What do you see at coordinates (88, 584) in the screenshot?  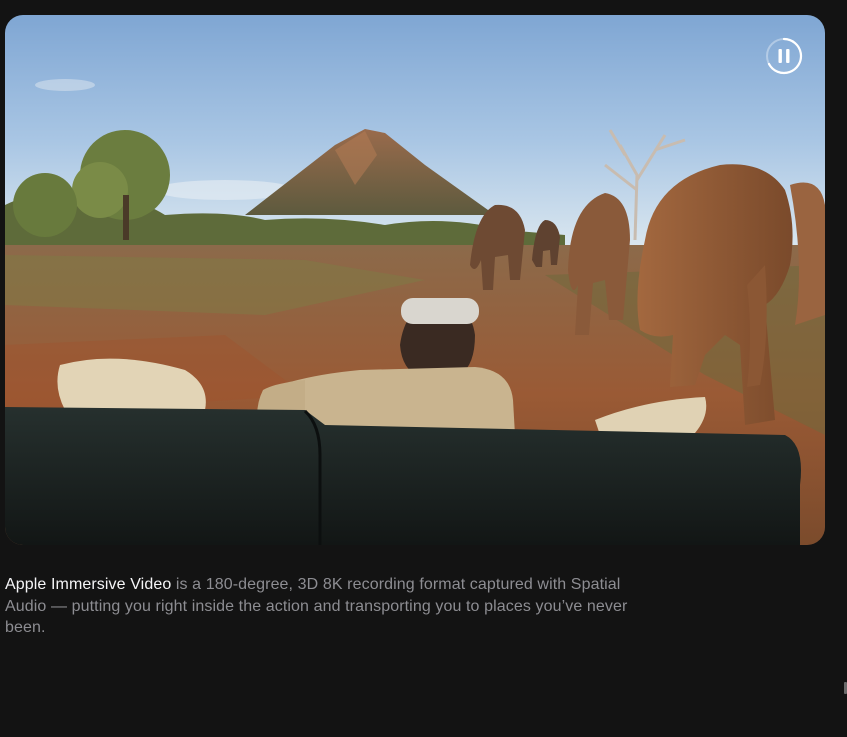 I see `caption-lead: Apple Immersive Video` at bounding box center [88, 584].